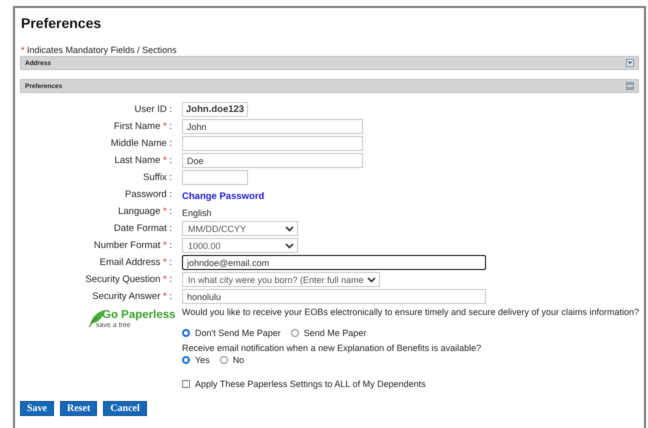 Image resolution: width=648 pixels, height=428 pixels. What do you see at coordinates (131, 297) in the screenshot?
I see `field-label: Security Answer * :` at bounding box center [131, 297].